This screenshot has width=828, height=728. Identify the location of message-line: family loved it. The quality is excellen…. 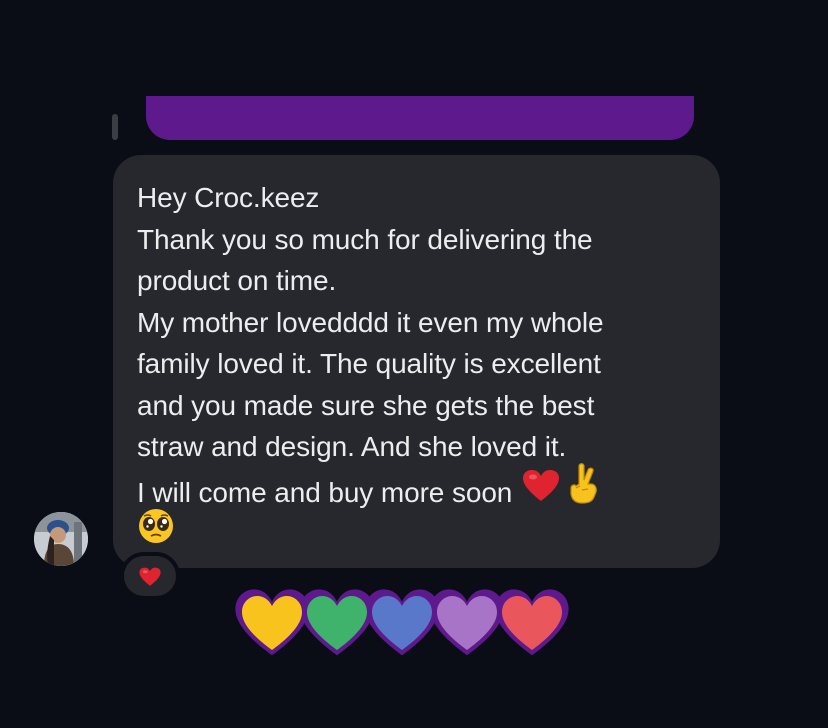
(369, 363).